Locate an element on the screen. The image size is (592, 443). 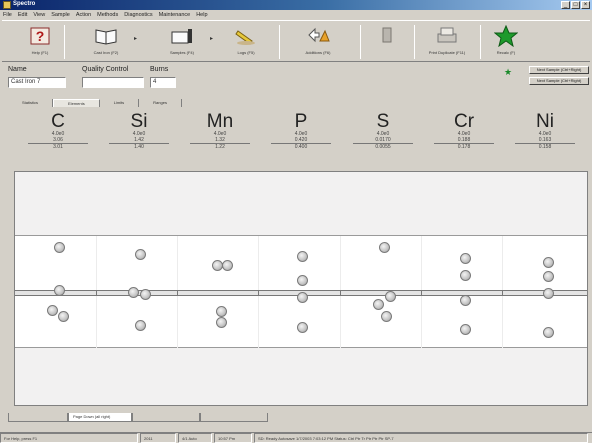
minimize-button: _ is located at coordinates (565, 5).